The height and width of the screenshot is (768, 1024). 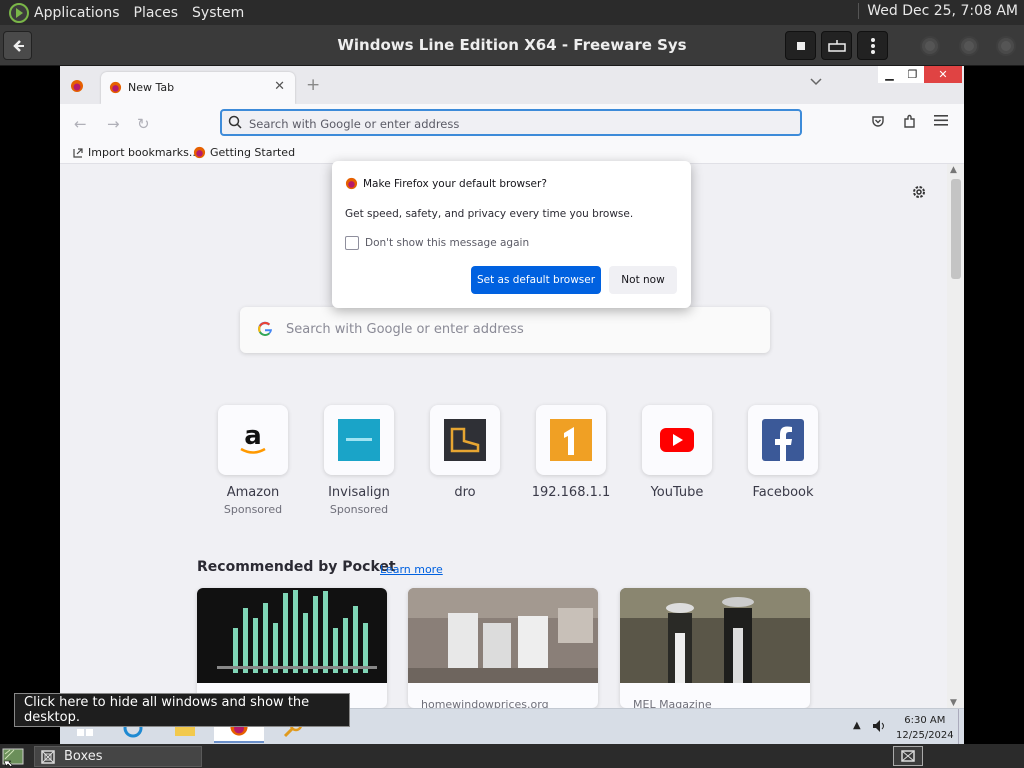 I want to click on vm-window-controls: ▁ ❐ ✕, so click(x=920, y=74).